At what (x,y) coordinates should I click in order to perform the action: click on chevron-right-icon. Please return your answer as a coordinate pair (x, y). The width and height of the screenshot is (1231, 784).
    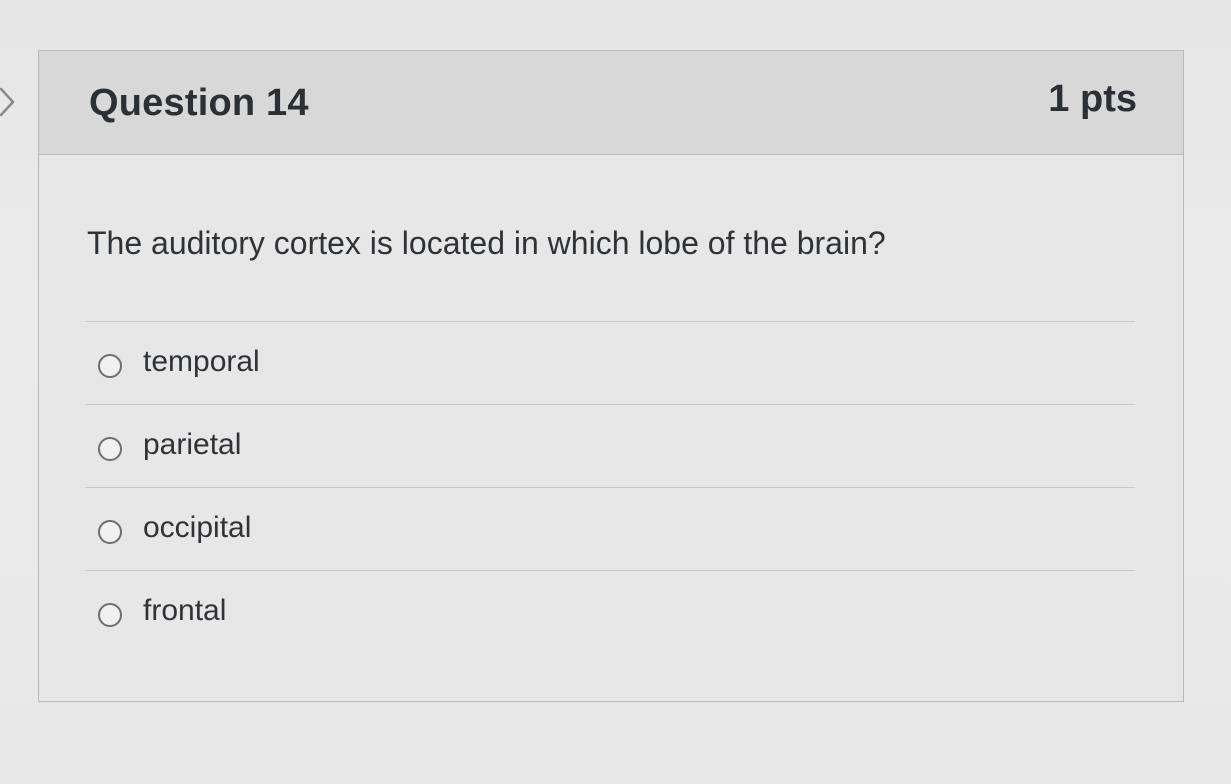
    Looking at the image, I should click on (12, 102).